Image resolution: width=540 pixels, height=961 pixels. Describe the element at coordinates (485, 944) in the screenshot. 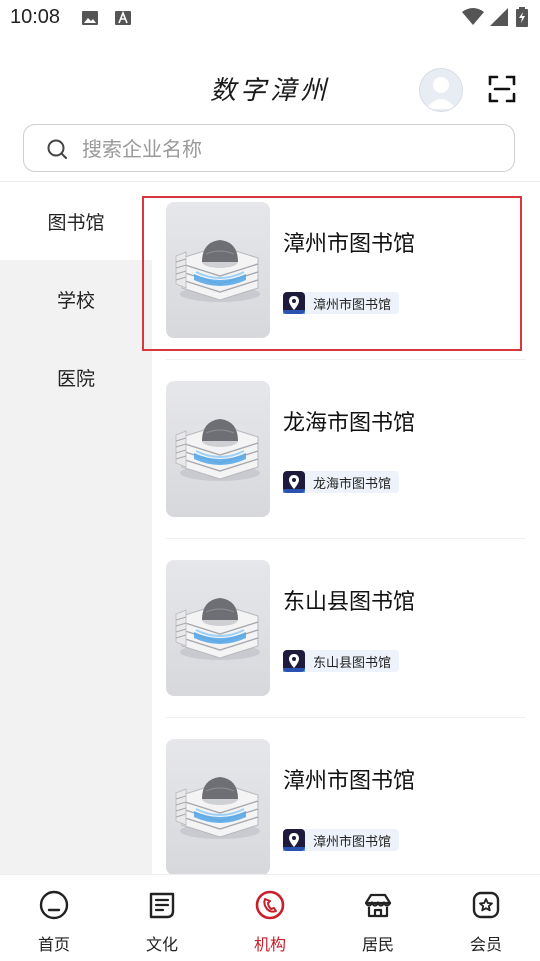

I see `nav-label: 会员` at that location.